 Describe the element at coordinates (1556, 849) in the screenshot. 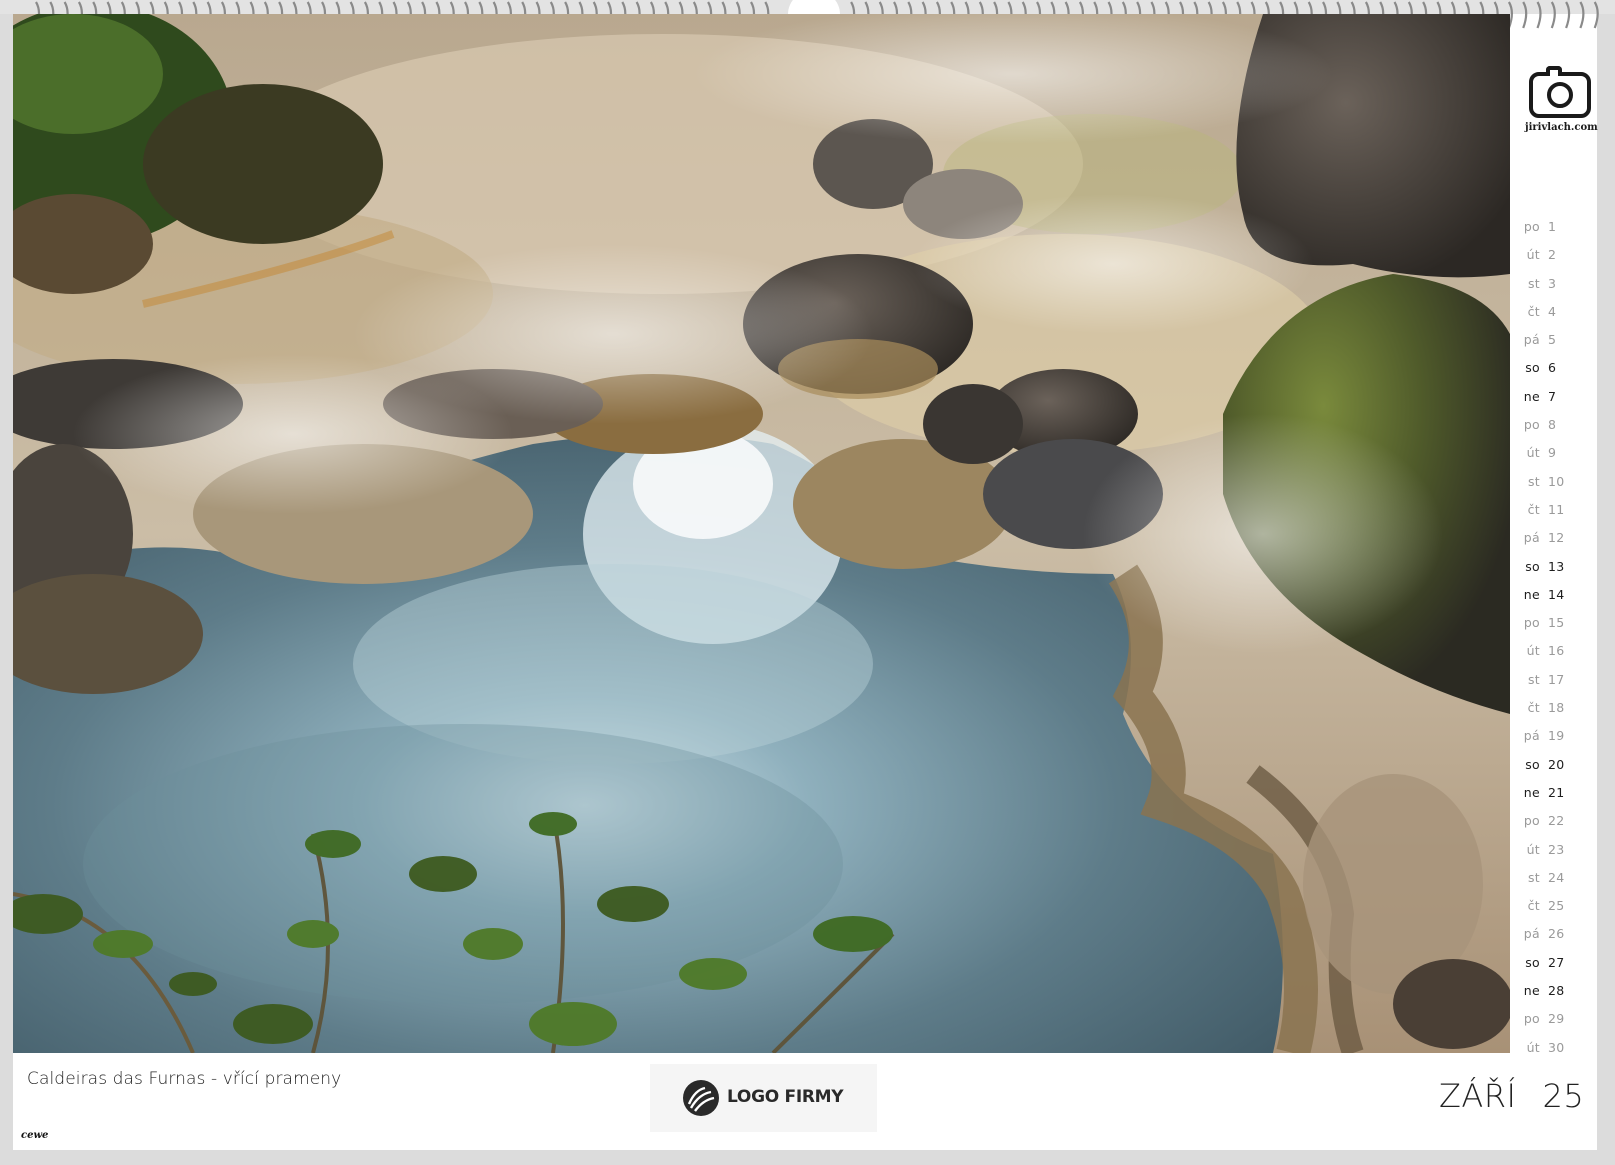

I see `day-number: 23` at that location.